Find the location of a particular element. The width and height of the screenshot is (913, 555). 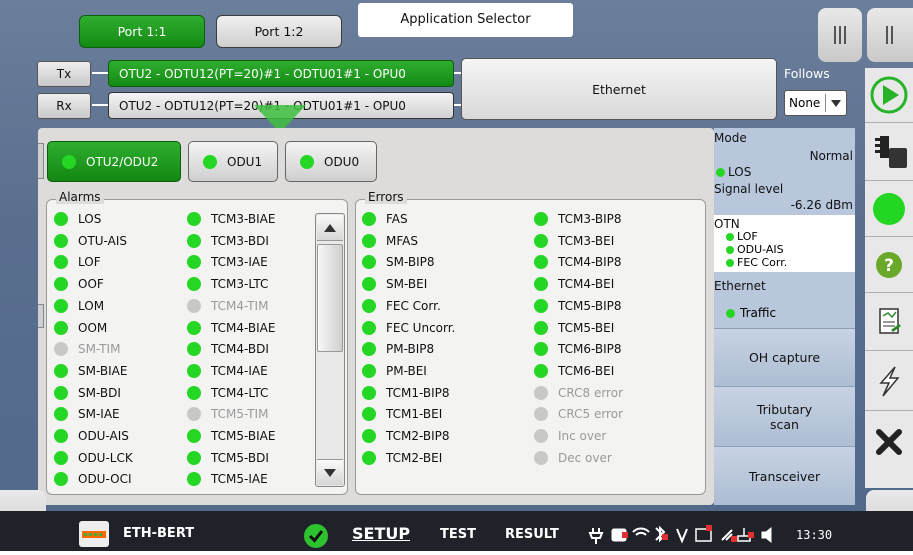

ethernet-traffic: Traffic is located at coordinates (758, 313).